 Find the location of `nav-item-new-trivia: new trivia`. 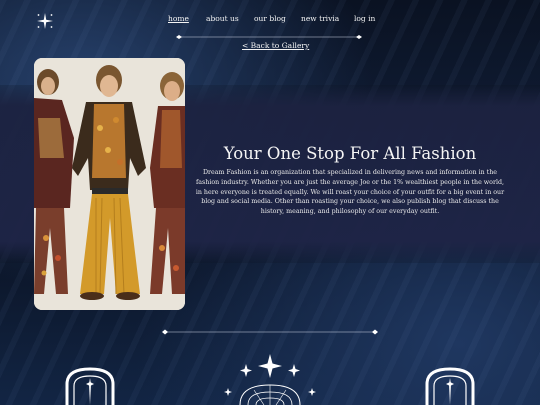

nav-item-new-trivia: new trivia is located at coordinates (320, 18).